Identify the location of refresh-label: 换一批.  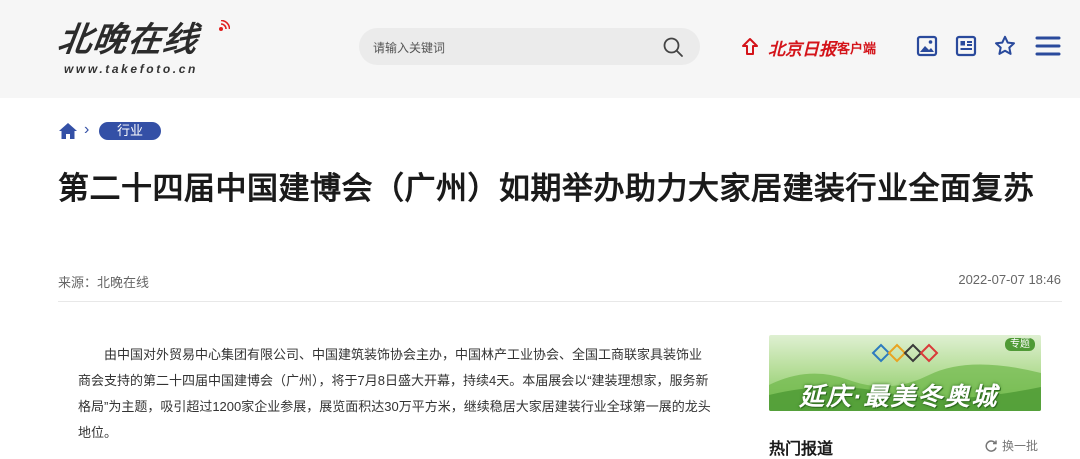
(1020, 446).